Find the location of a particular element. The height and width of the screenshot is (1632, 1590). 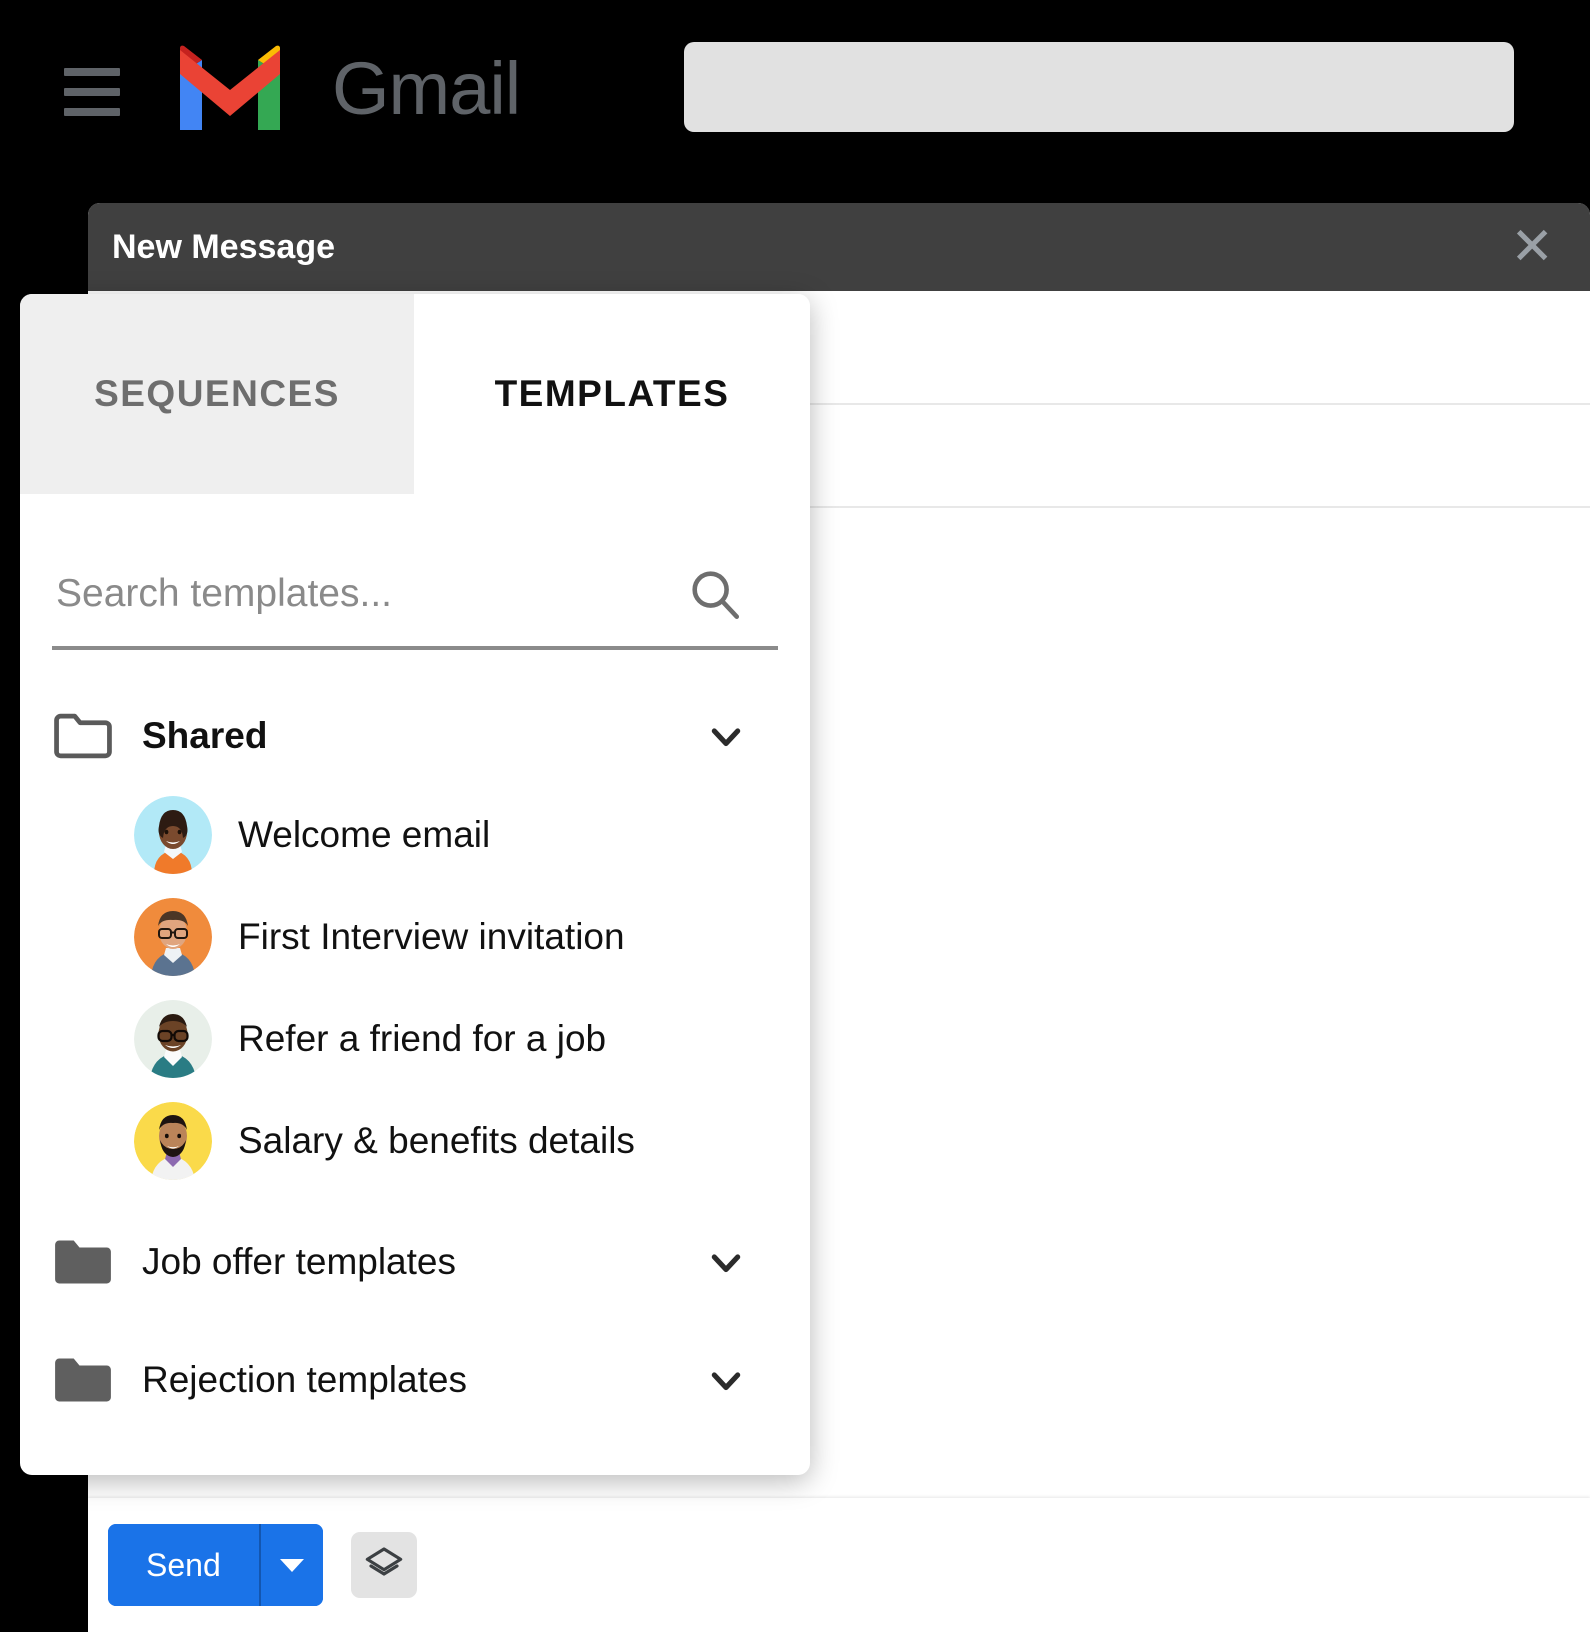

template-item-refer-a-friend-for-a-job: Refer a friend for a job is located at coordinates (415, 1039).